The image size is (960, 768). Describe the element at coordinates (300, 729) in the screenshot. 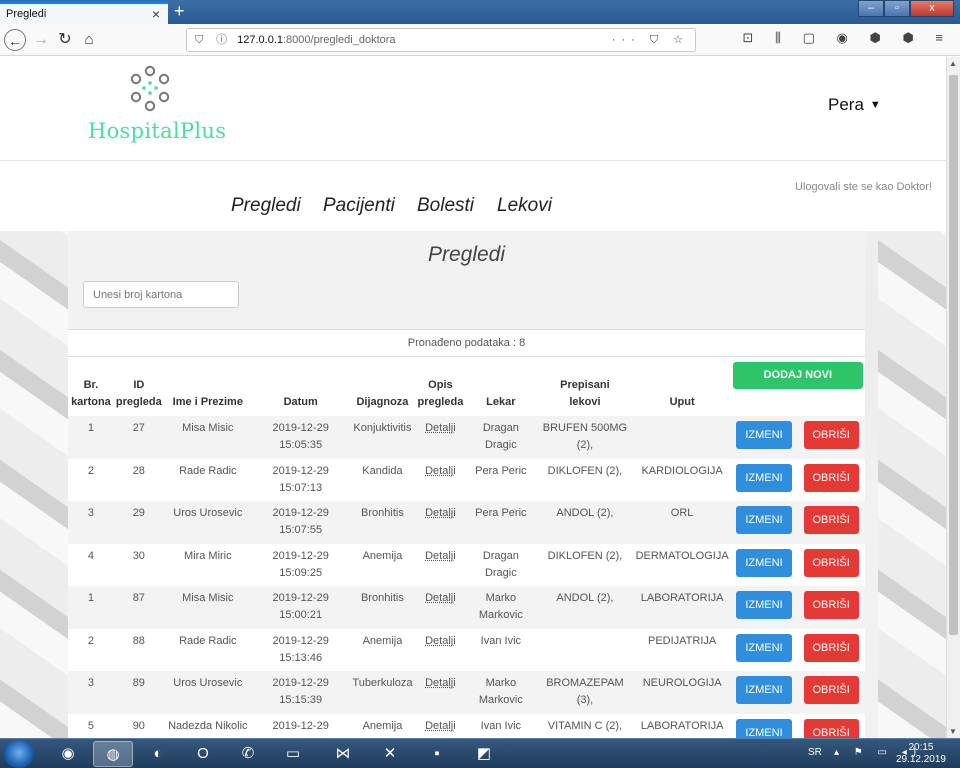

I see `cell-datum: 2019-12-2915:30:15` at that location.